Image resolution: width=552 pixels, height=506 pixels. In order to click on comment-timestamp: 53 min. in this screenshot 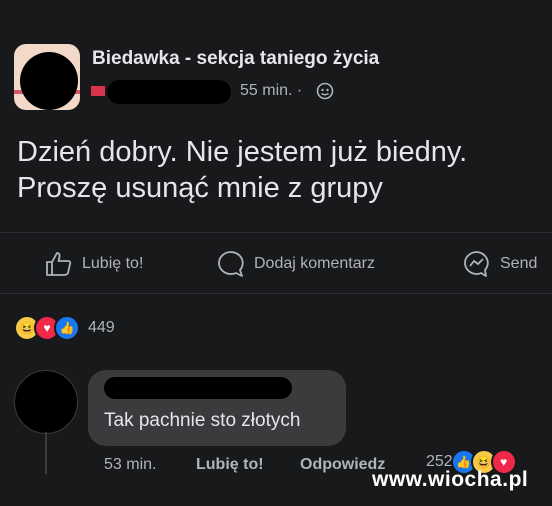, I will do `click(130, 465)`.